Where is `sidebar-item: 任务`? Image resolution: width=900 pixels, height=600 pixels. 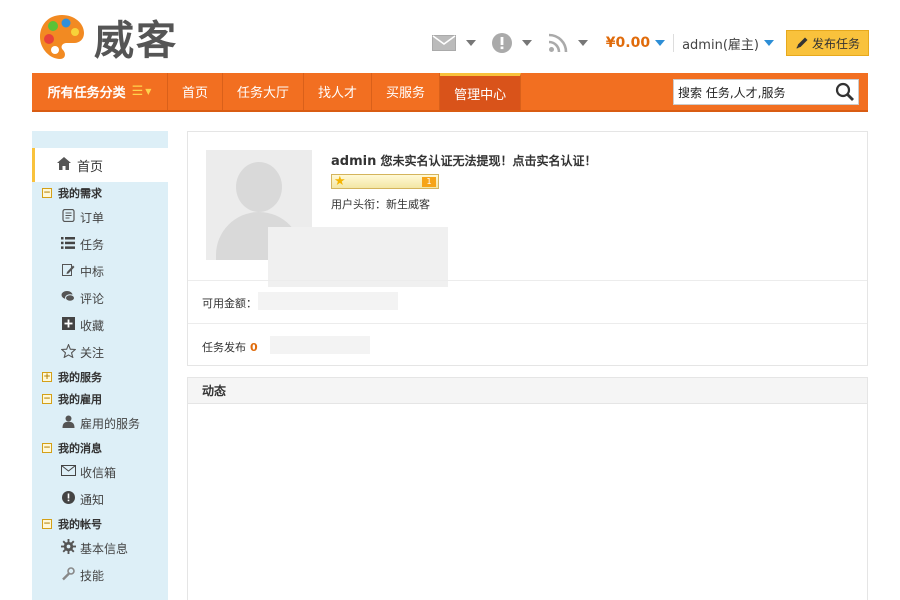
sidebar-item: 任务 is located at coordinates (100, 244).